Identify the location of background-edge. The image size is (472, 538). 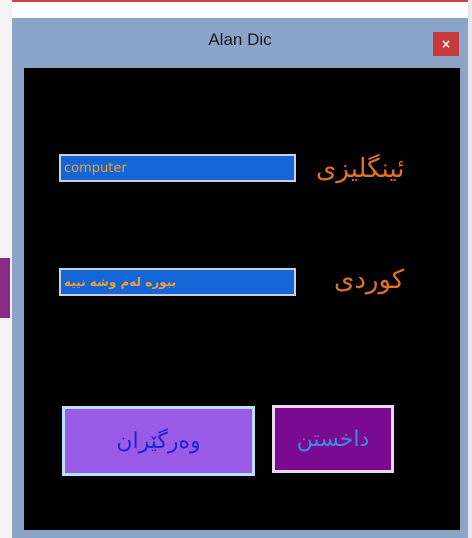
(236, 1).